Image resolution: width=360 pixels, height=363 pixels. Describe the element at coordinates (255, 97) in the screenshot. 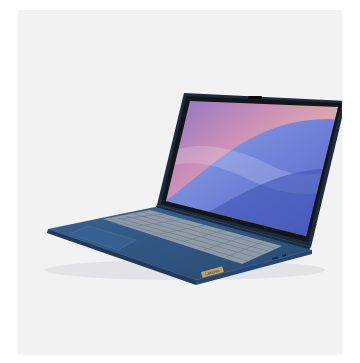

I see `webcam` at that location.